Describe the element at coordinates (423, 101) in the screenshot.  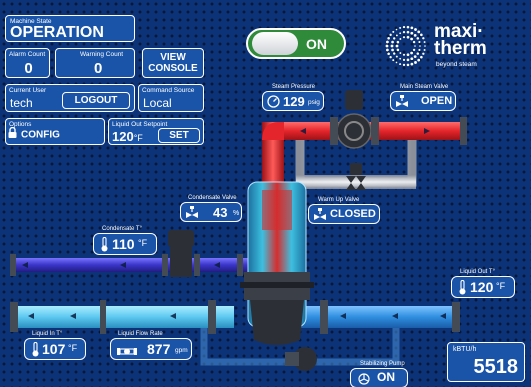
I see `main-steam-valve-readout: OPEN` at that location.